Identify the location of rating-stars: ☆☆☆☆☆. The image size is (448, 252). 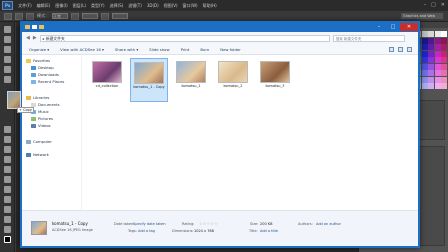
(208, 223).